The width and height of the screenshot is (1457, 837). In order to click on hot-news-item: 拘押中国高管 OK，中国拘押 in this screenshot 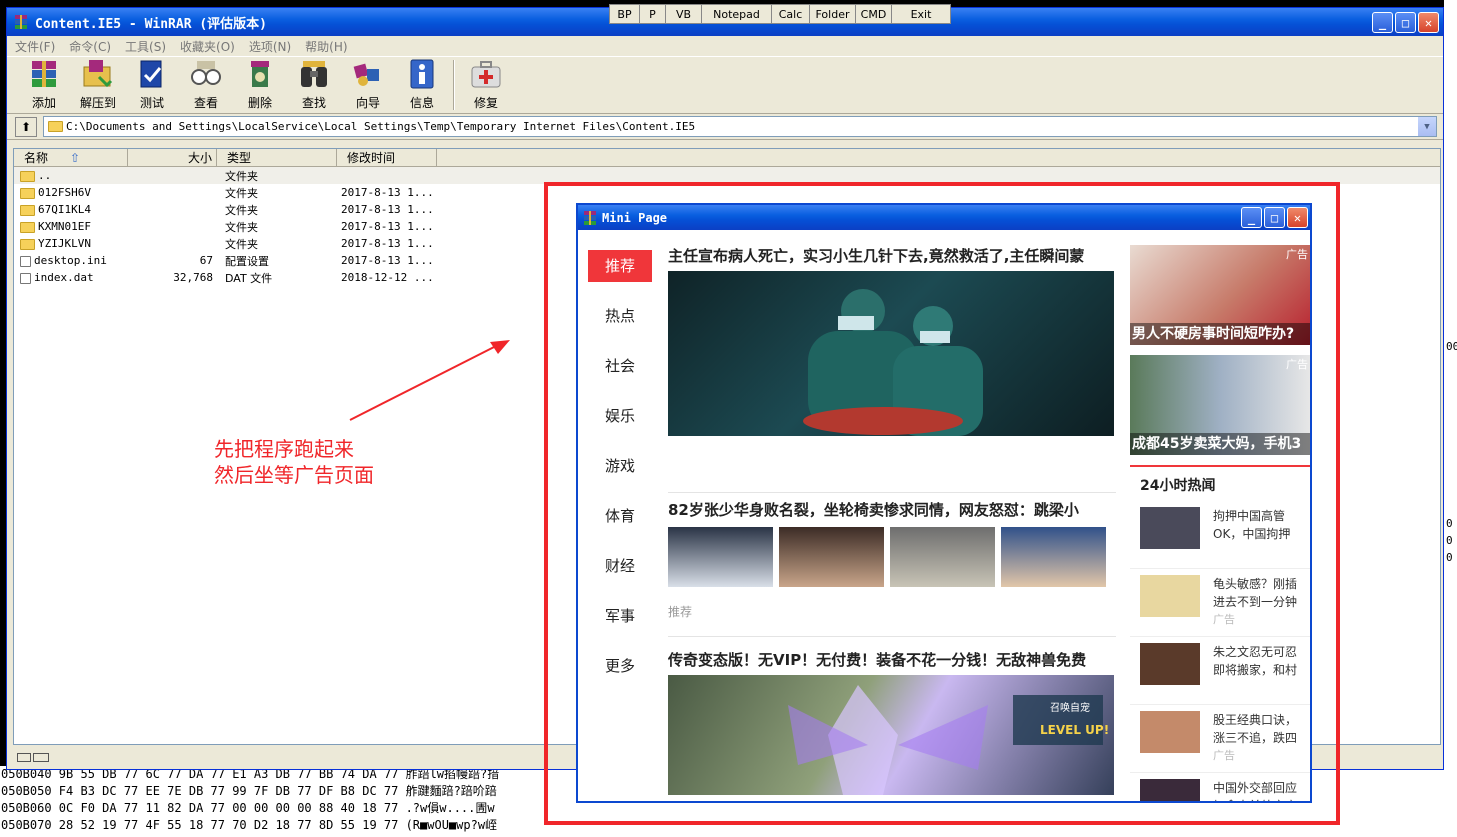, I will do `click(1220, 535)`.